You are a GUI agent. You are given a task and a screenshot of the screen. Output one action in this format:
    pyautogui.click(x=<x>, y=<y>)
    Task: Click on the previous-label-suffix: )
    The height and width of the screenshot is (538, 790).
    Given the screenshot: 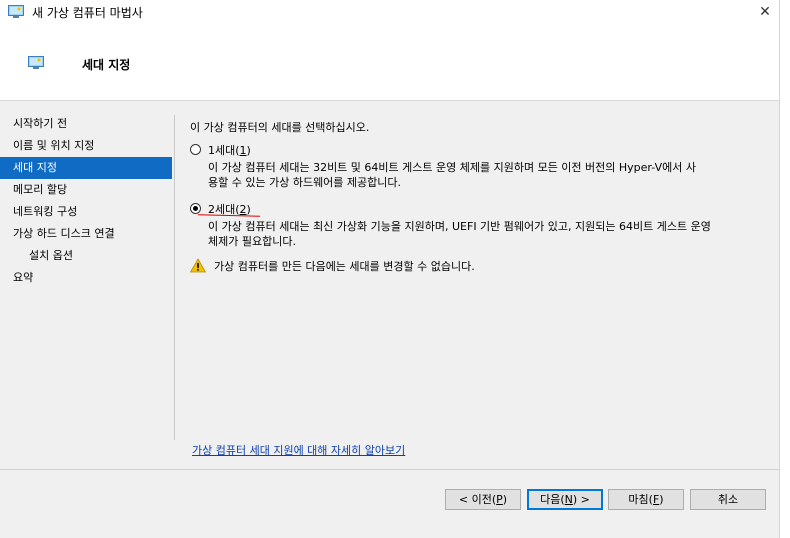 What is the action you would take?
    pyautogui.click(x=505, y=499)
    